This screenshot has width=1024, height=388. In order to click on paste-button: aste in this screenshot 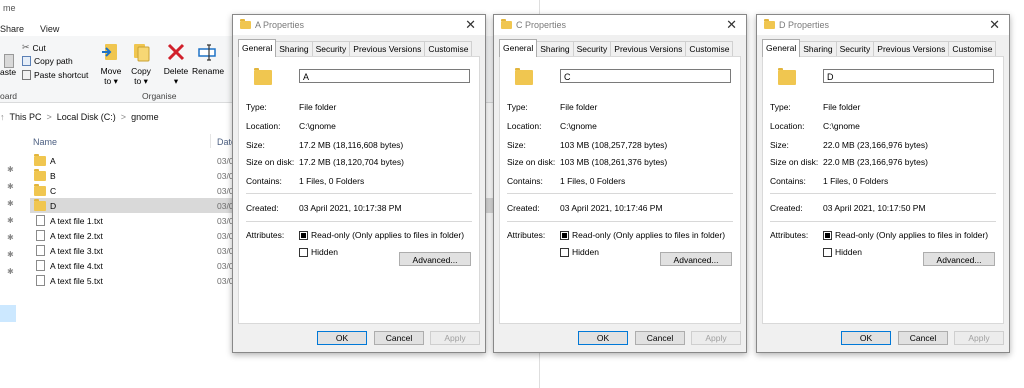, I will do `click(8, 72)`.